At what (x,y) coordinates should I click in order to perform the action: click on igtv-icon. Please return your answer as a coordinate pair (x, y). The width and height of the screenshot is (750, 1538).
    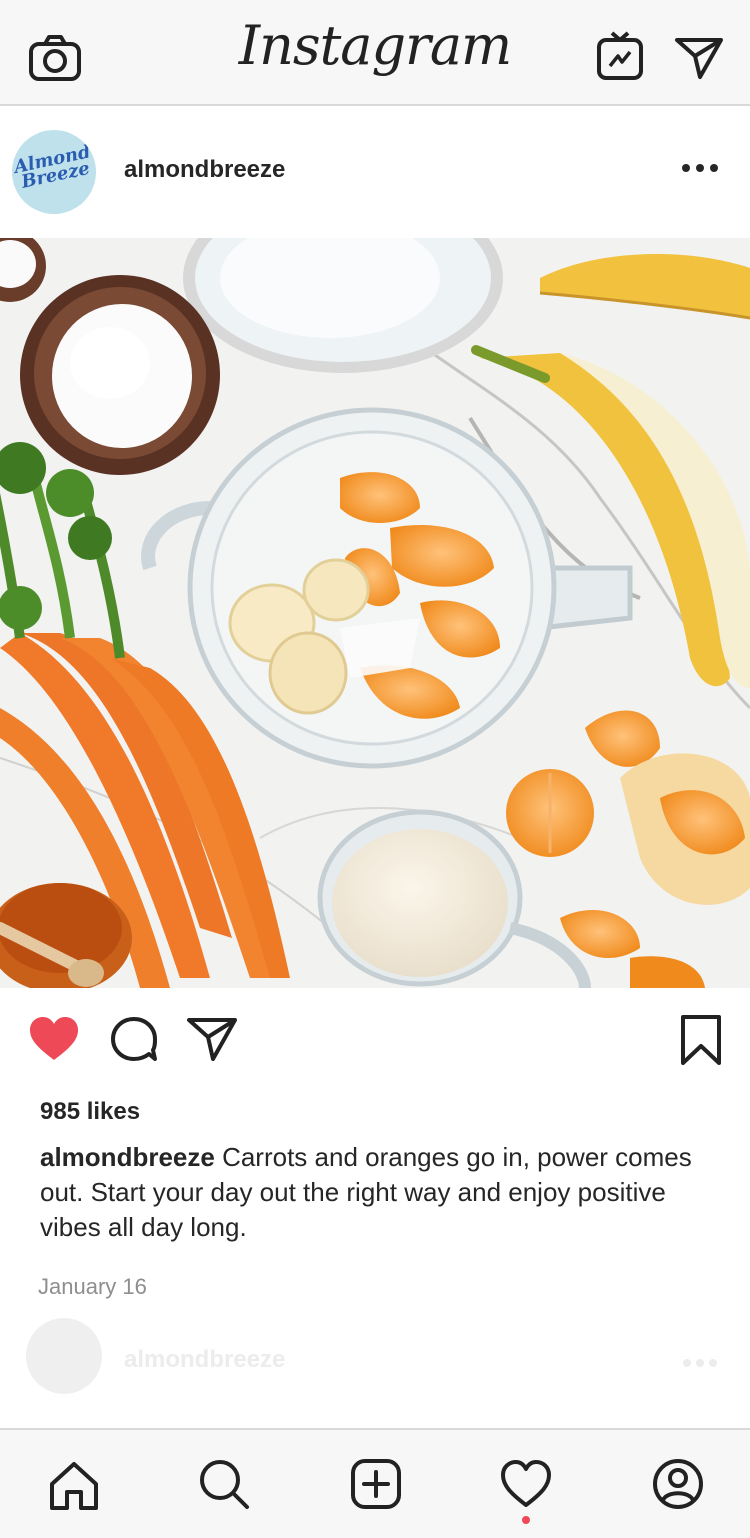
    Looking at the image, I should click on (620, 56).